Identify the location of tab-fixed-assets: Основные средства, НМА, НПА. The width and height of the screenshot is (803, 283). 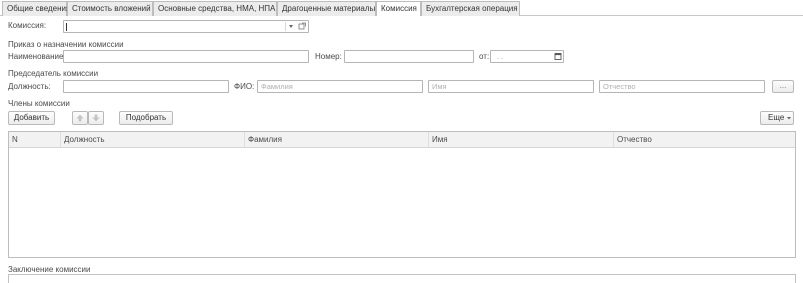
(215, 8).